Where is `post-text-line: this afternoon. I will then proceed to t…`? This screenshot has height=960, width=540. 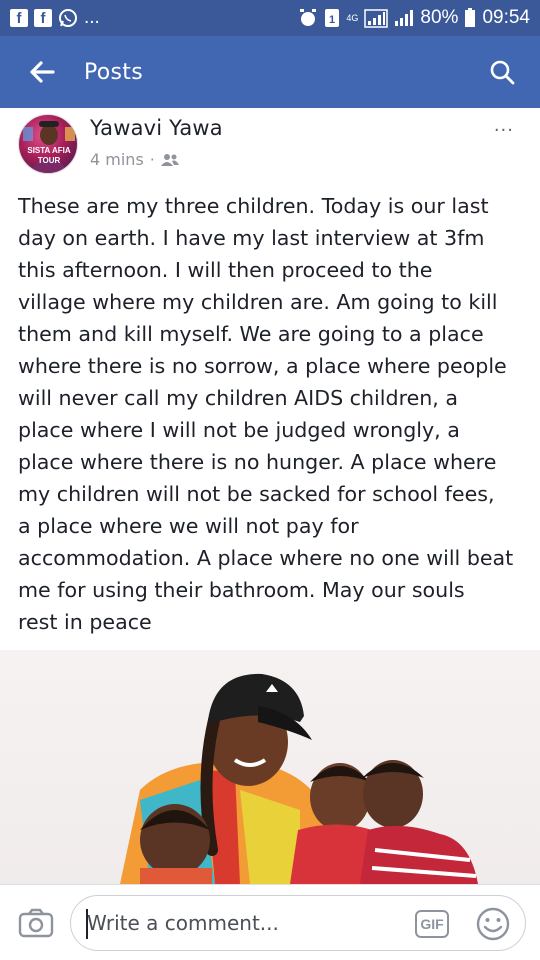
post-text-line: this afternoon. I will then proceed to t… is located at coordinates (225, 270).